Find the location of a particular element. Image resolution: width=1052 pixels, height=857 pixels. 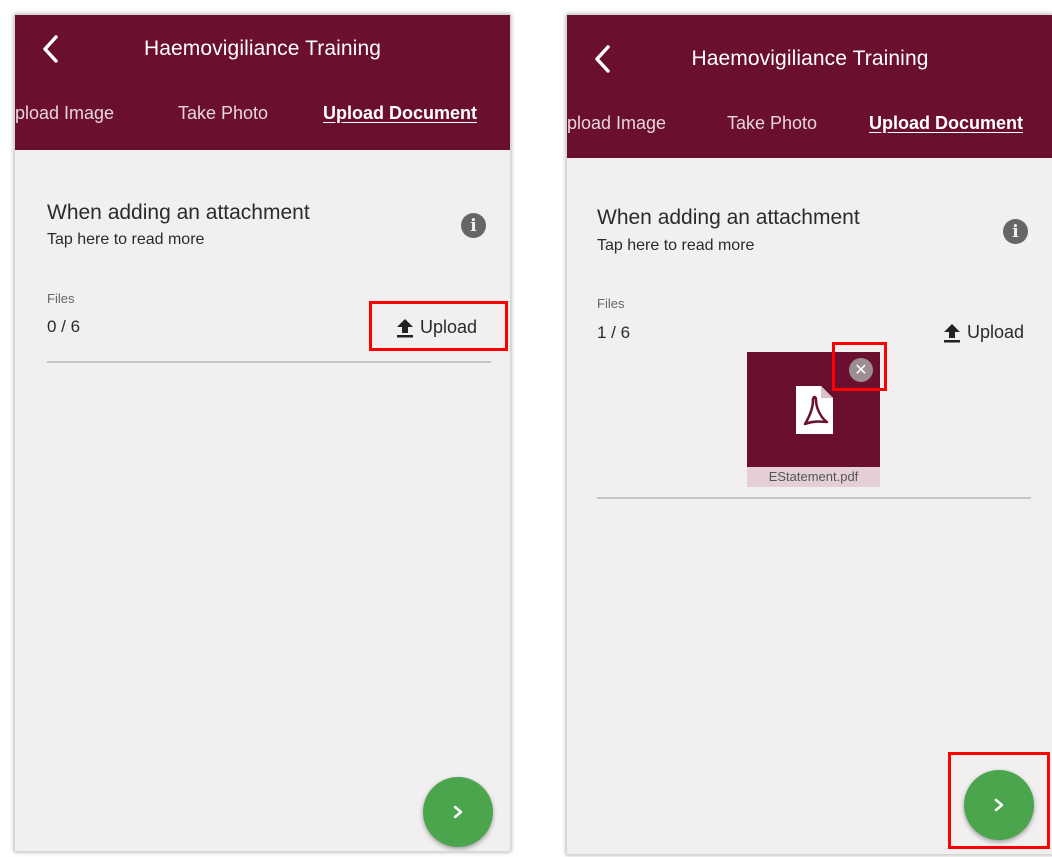

files-count: 0 / 6 is located at coordinates (64, 326).